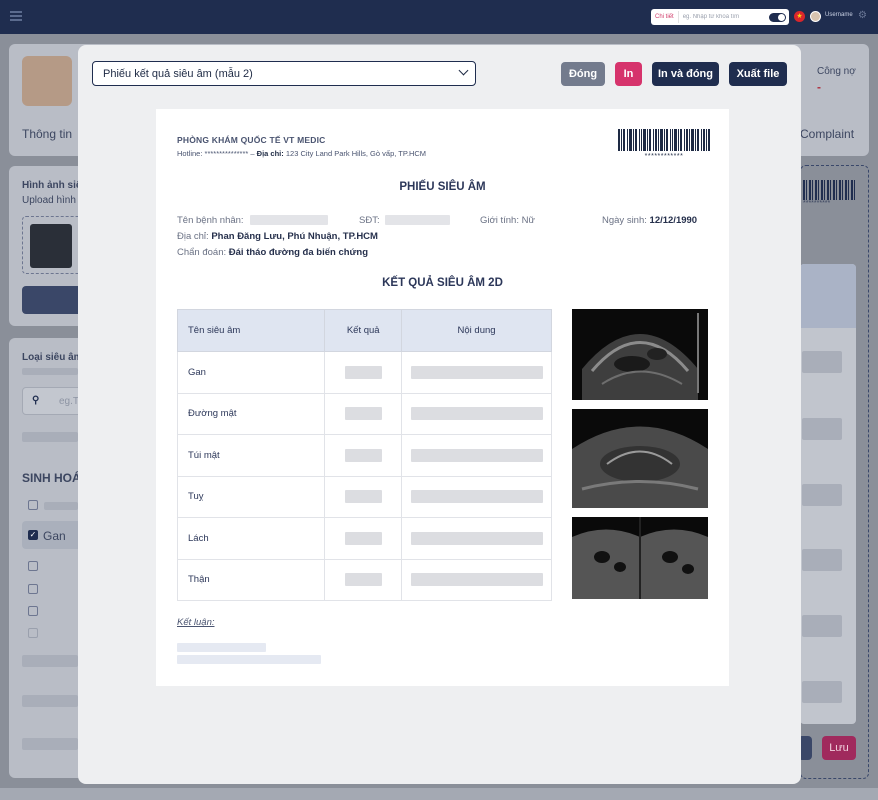 The image size is (878, 800). I want to click on table-row: Tuỵ, so click(364, 496).